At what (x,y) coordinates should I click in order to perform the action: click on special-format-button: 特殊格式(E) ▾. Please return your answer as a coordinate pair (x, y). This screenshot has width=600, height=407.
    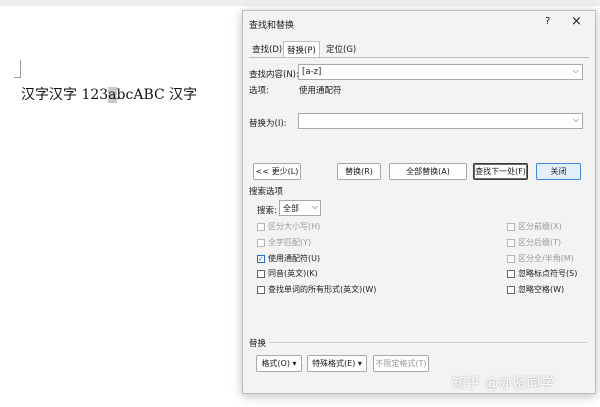
    Looking at the image, I should click on (337, 363).